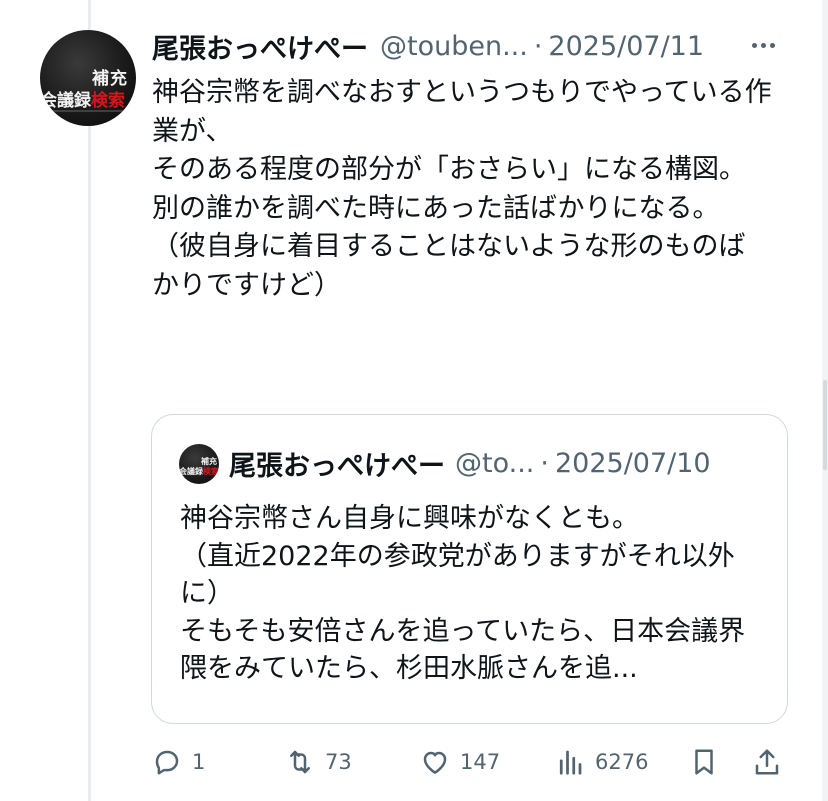 The width and height of the screenshot is (828, 801). Describe the element at coordinates (825, 425) in the screenshot. I see `scrollbar-thumb` at that location.